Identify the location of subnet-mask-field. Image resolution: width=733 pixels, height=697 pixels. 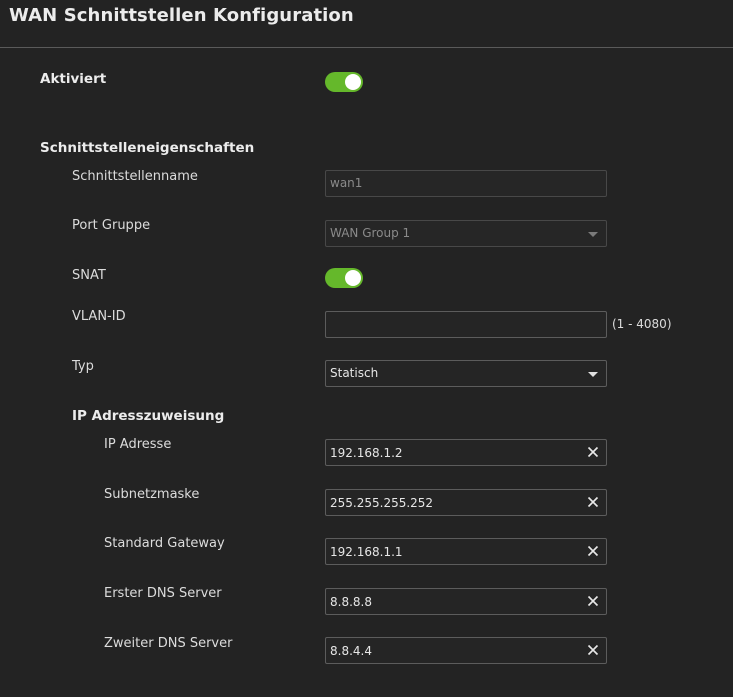
(466, 502).